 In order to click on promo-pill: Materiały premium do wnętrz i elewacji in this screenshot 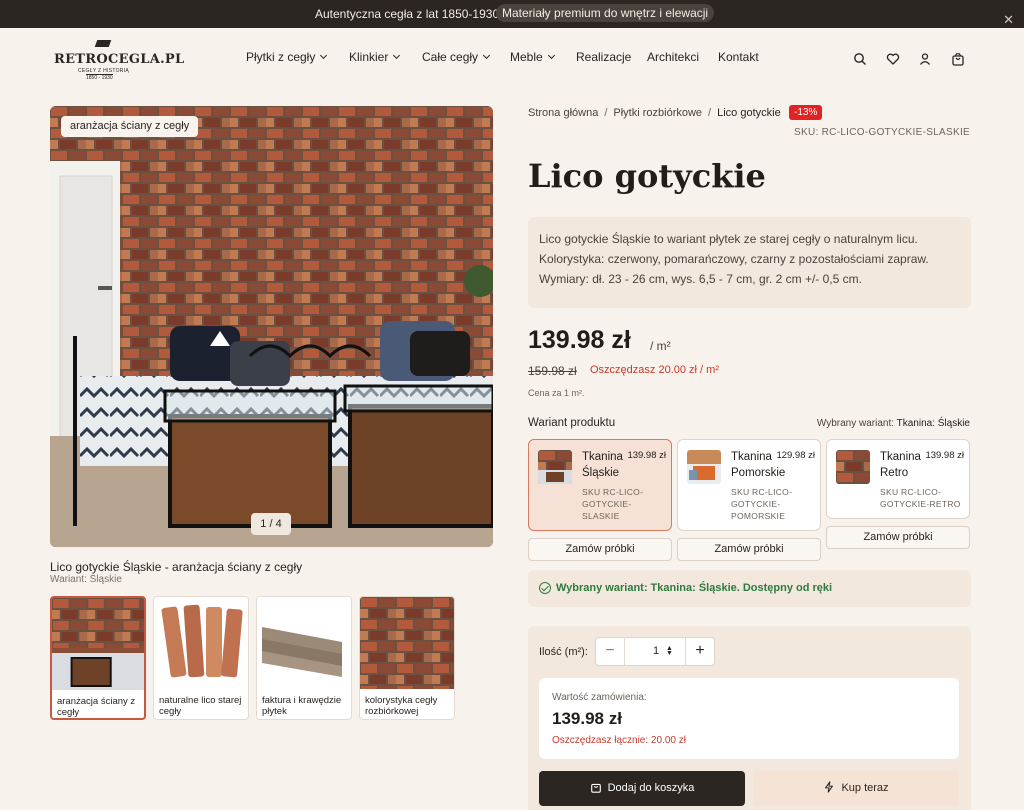, I will do `click(605, 13)`.